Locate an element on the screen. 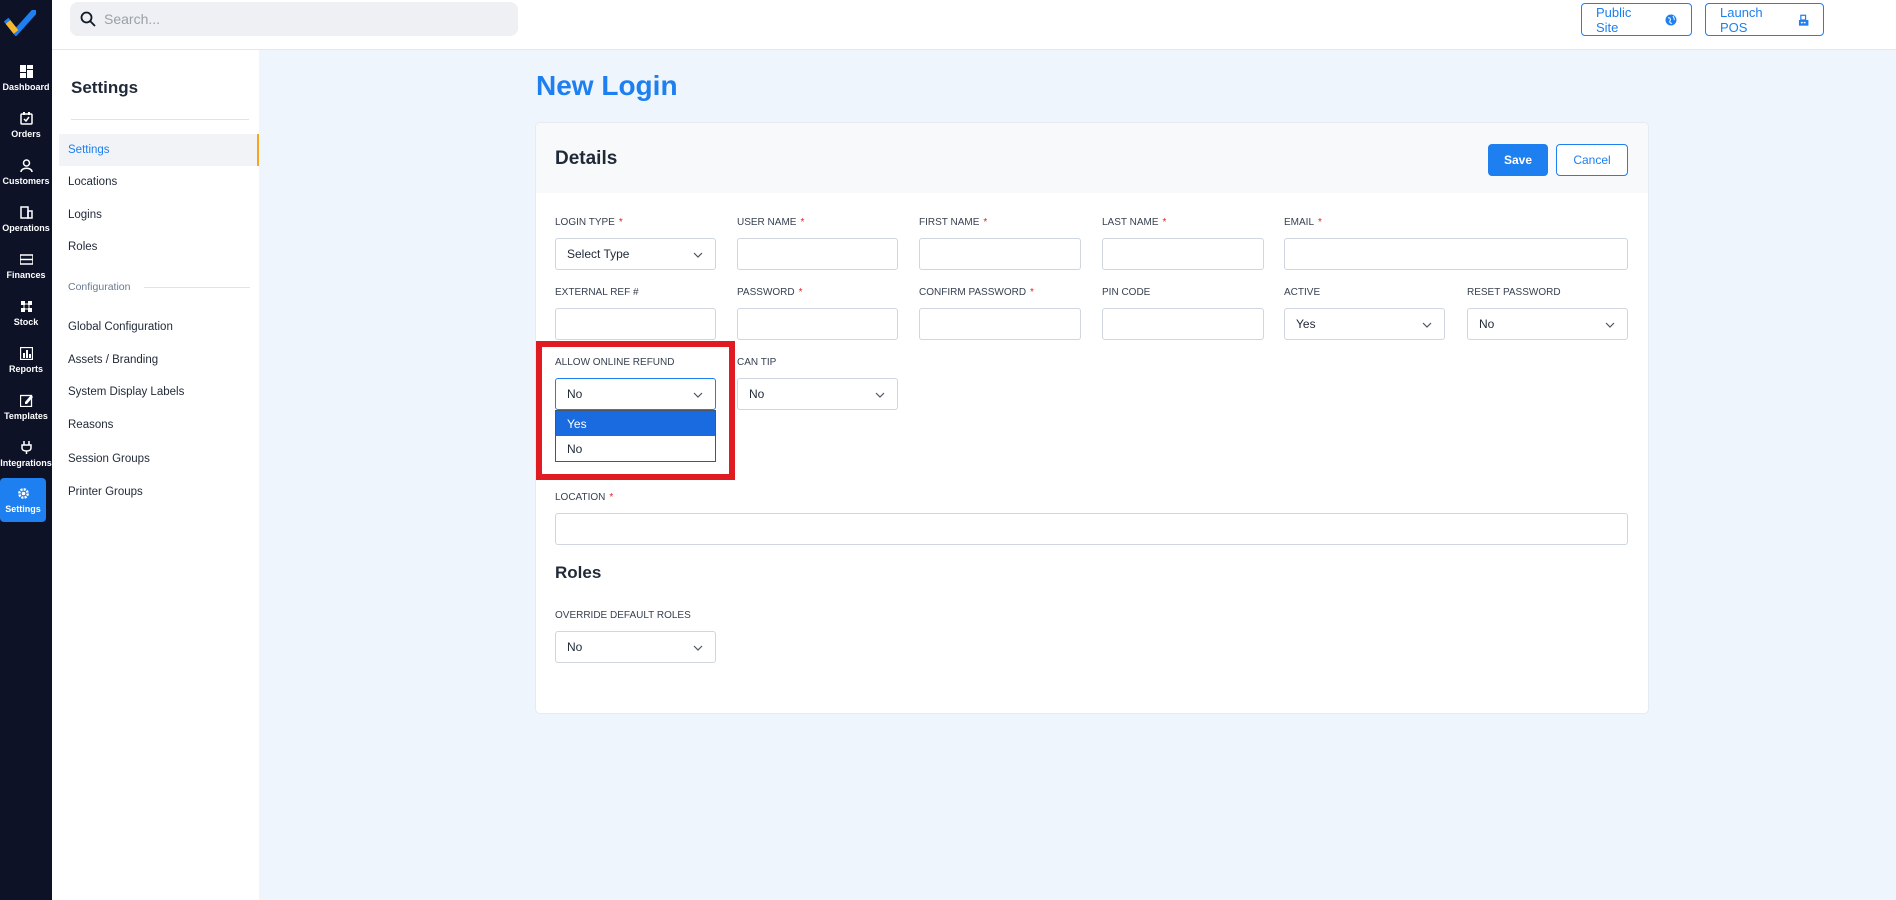 This screenshot has height=900, width=1896. active-value: Yes is located at coordinates (1306, 324).